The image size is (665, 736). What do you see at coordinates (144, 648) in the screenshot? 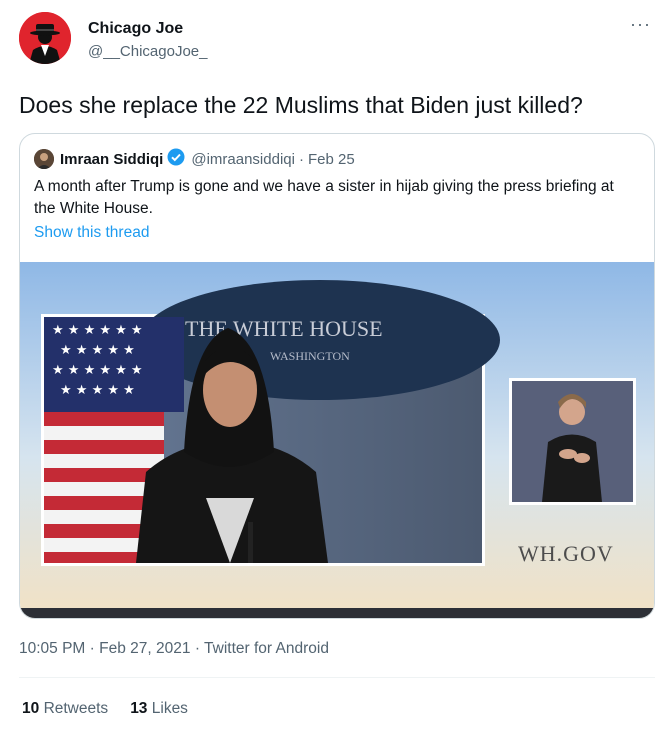
I see `tweet-date: Feb 27, 2021` at bounding box center [144, 648].